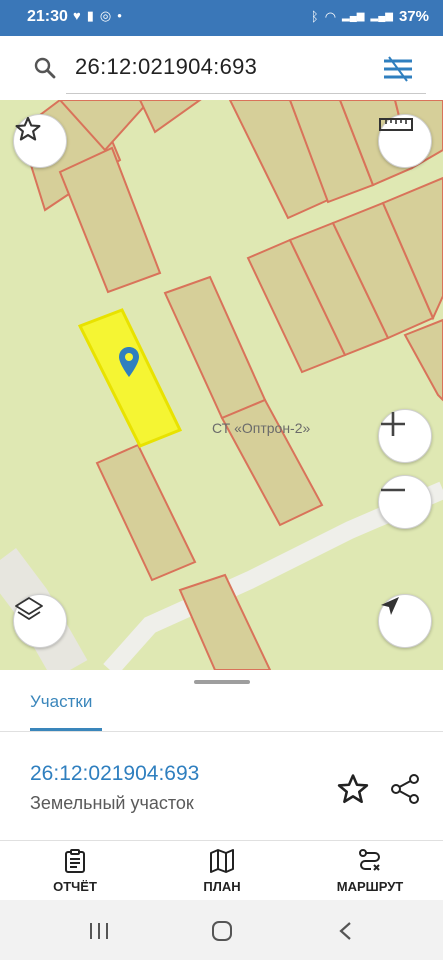 The height and width of the screenshot is (960, 443). Describe the element at coordinates (108, 15) in the screenshot. I see `whatsapp-icon: ◎` at that location.